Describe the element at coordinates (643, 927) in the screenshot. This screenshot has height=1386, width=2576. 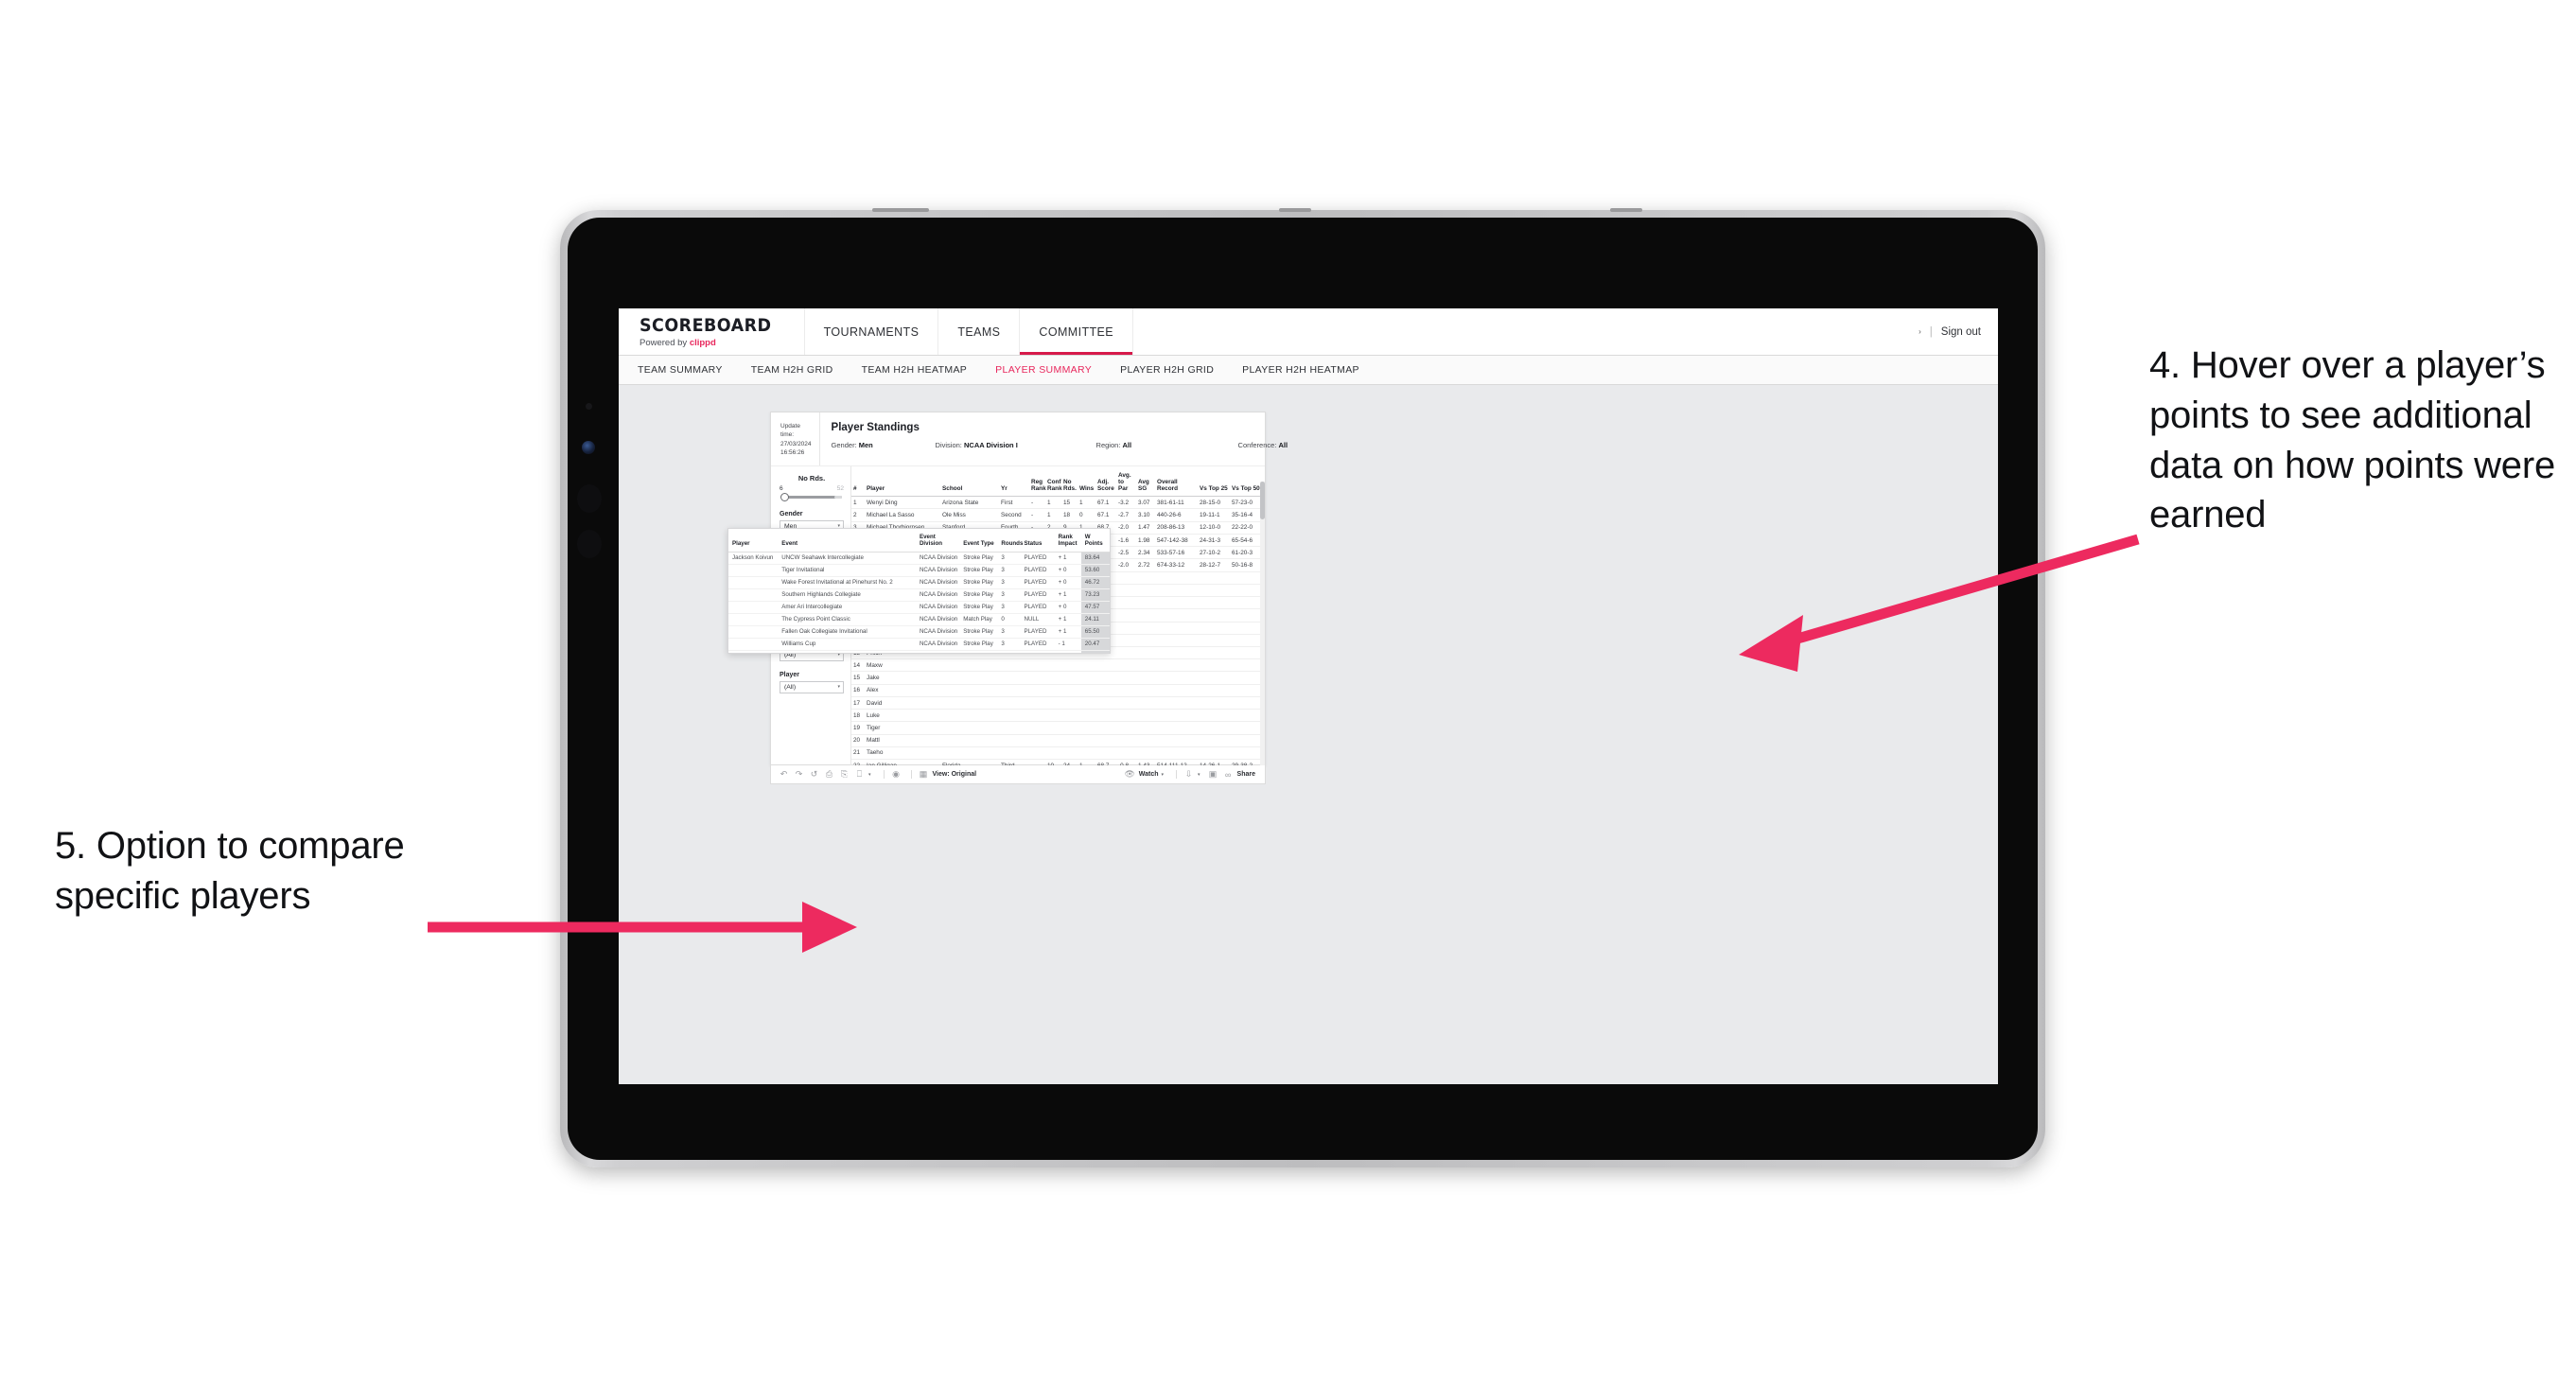
I see `annotation-arrow-left` at that location.